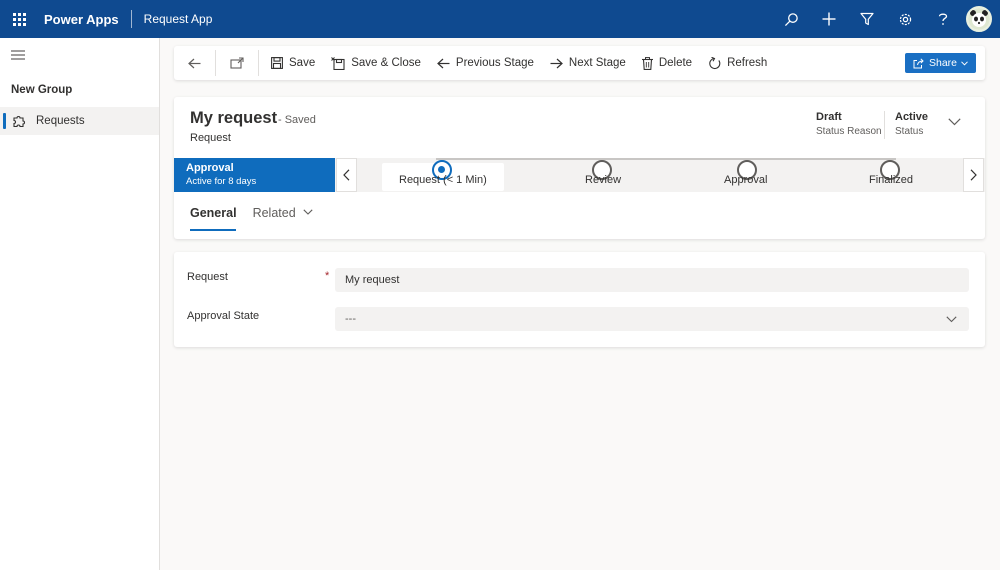  Describe the element at coordinates (652, 280) in the screenshot. I see `request-field-input: My request` at that location.